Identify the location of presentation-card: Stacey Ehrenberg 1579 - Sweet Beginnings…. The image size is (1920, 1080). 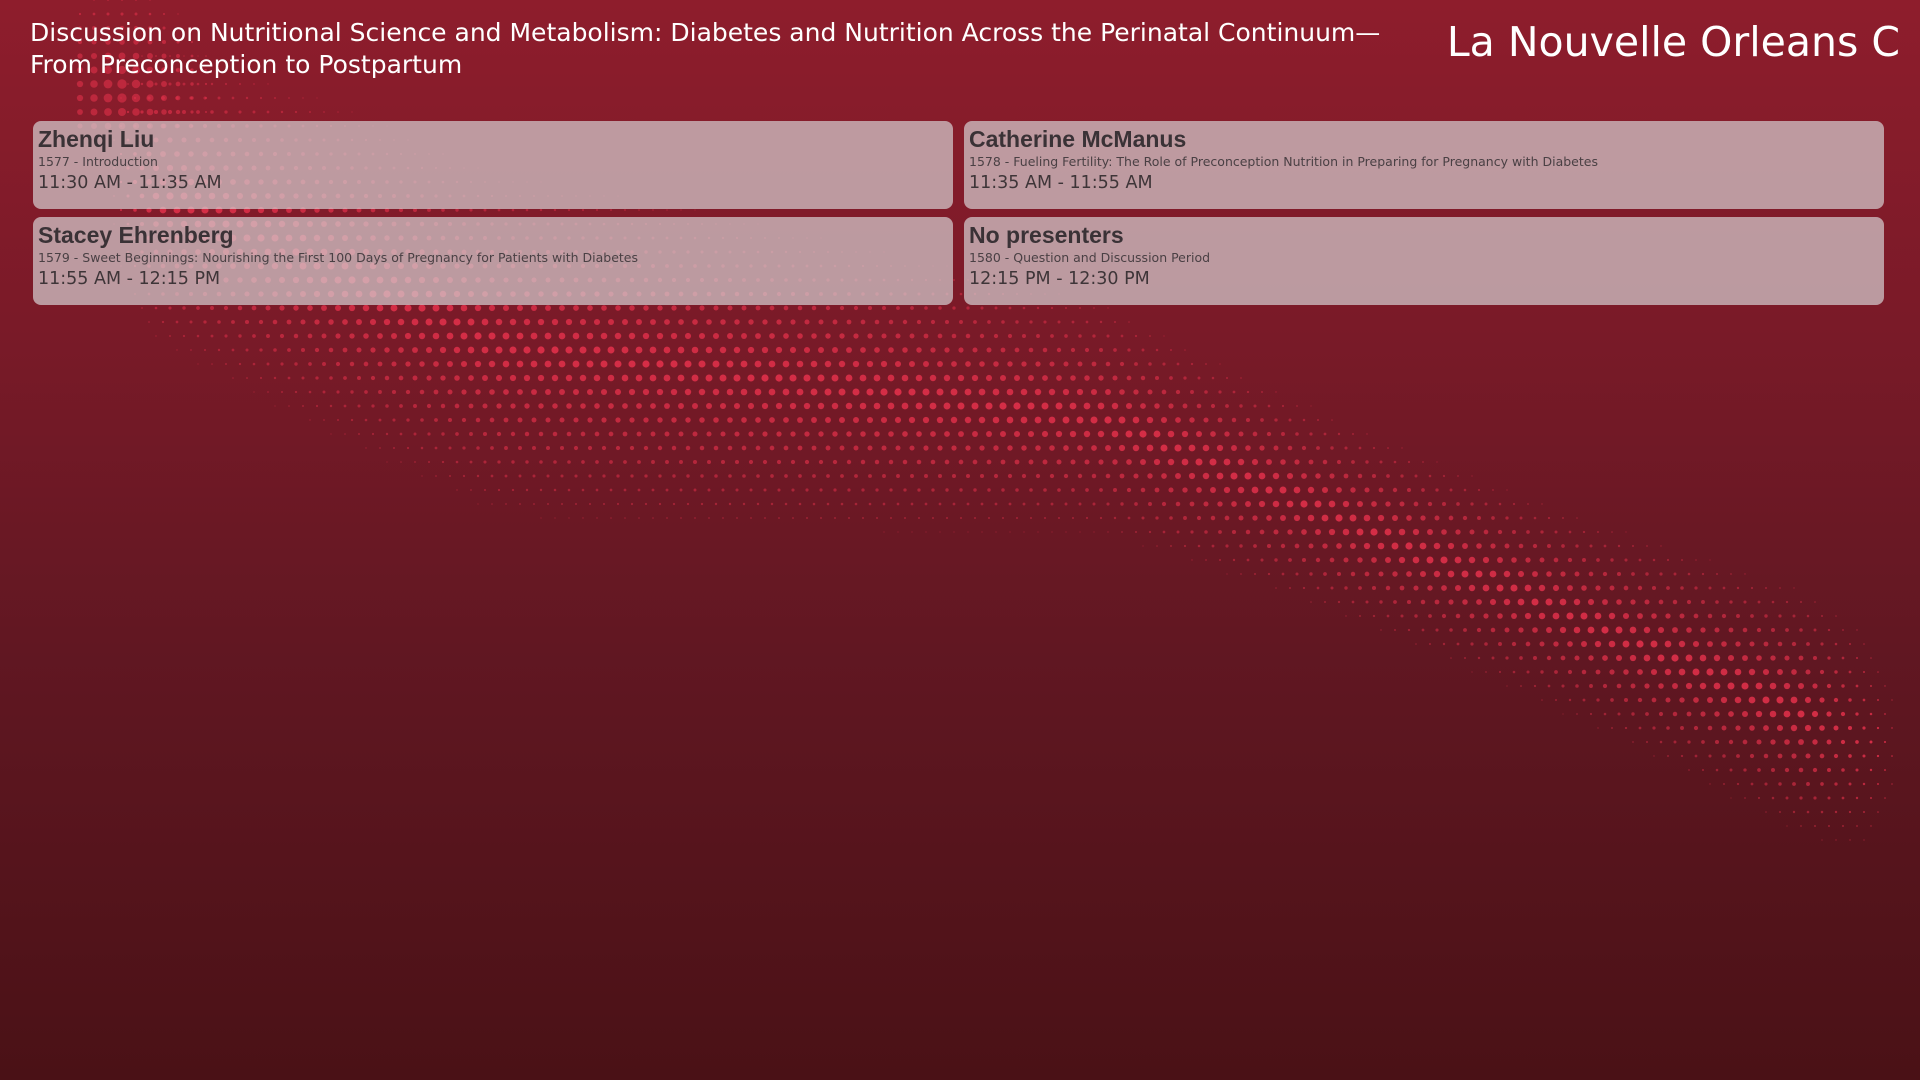
(493, 261).